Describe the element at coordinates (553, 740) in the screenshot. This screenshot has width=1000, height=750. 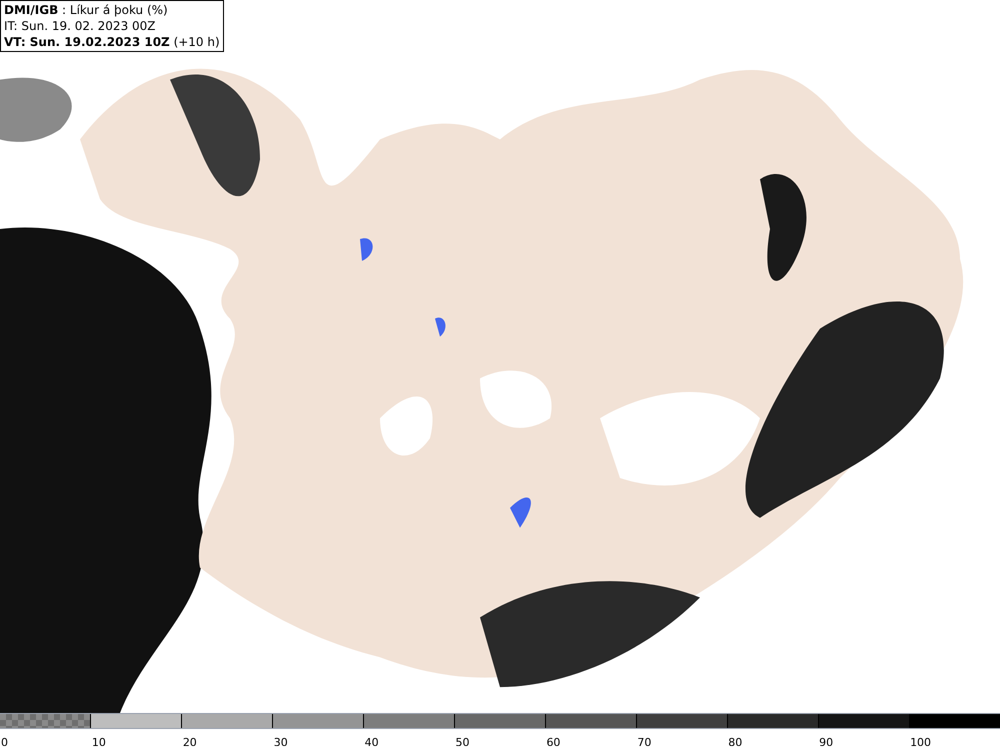
I see `legend-label: 60` at that location.